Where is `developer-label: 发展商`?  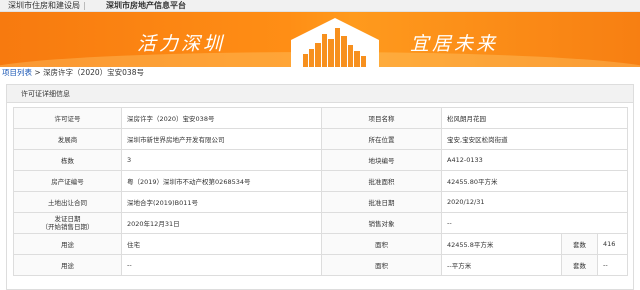
developer-label: 发展商 is located at coordinates (67, 139).